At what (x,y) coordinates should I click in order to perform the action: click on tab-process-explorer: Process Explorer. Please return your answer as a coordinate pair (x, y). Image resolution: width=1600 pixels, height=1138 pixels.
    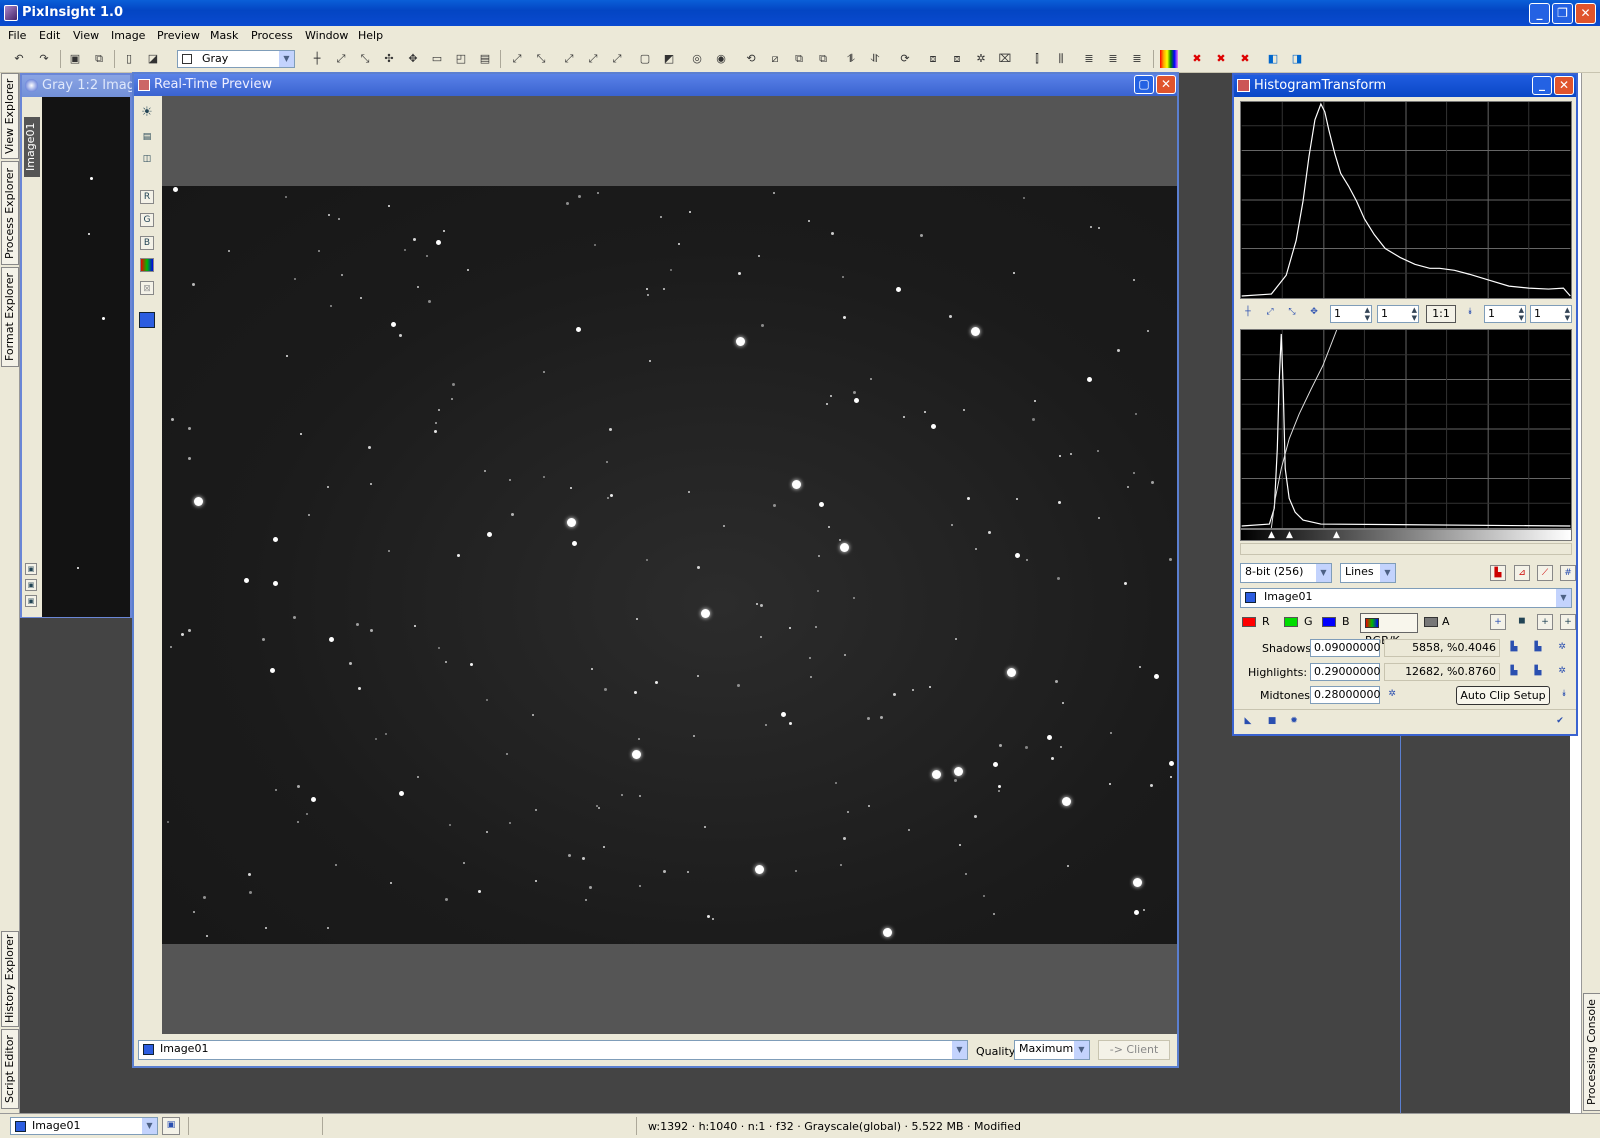
    Looking at the image, I should click on (10, 213).